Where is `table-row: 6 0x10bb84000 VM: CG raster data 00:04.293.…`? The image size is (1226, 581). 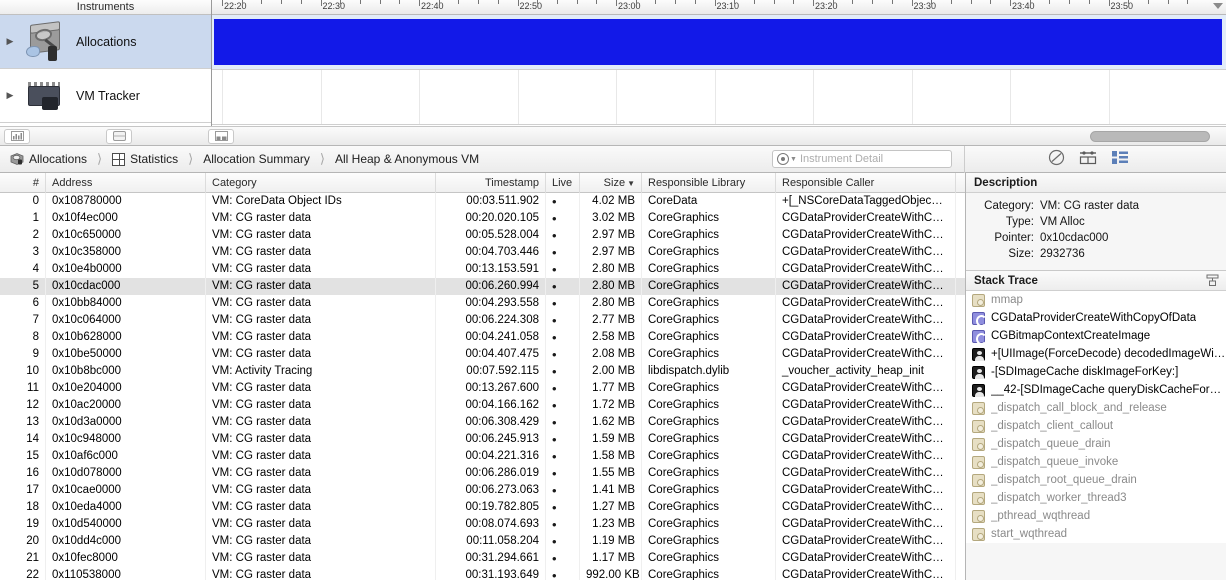
table-row: 6 0x10bb84000 VM: CG raster data 00:04.293.… is located at coordinates (482, 303).